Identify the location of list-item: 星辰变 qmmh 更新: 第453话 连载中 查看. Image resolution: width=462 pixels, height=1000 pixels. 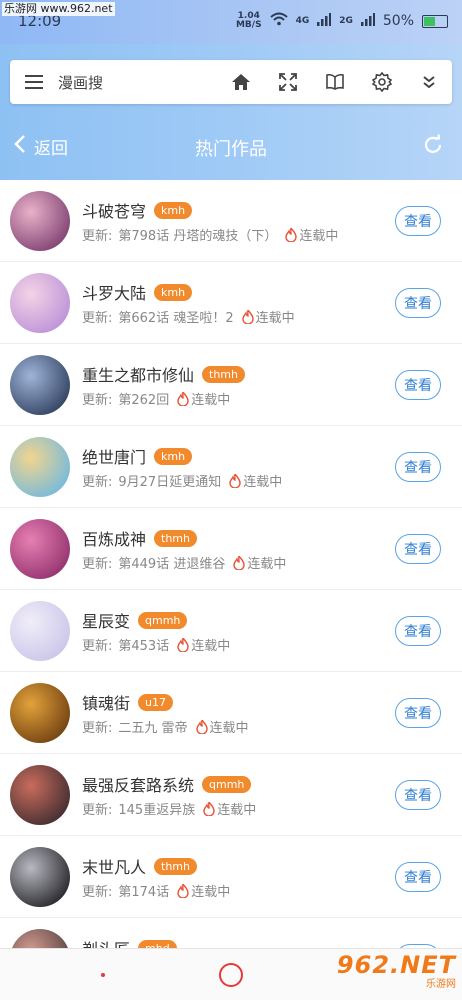
(231, 631).